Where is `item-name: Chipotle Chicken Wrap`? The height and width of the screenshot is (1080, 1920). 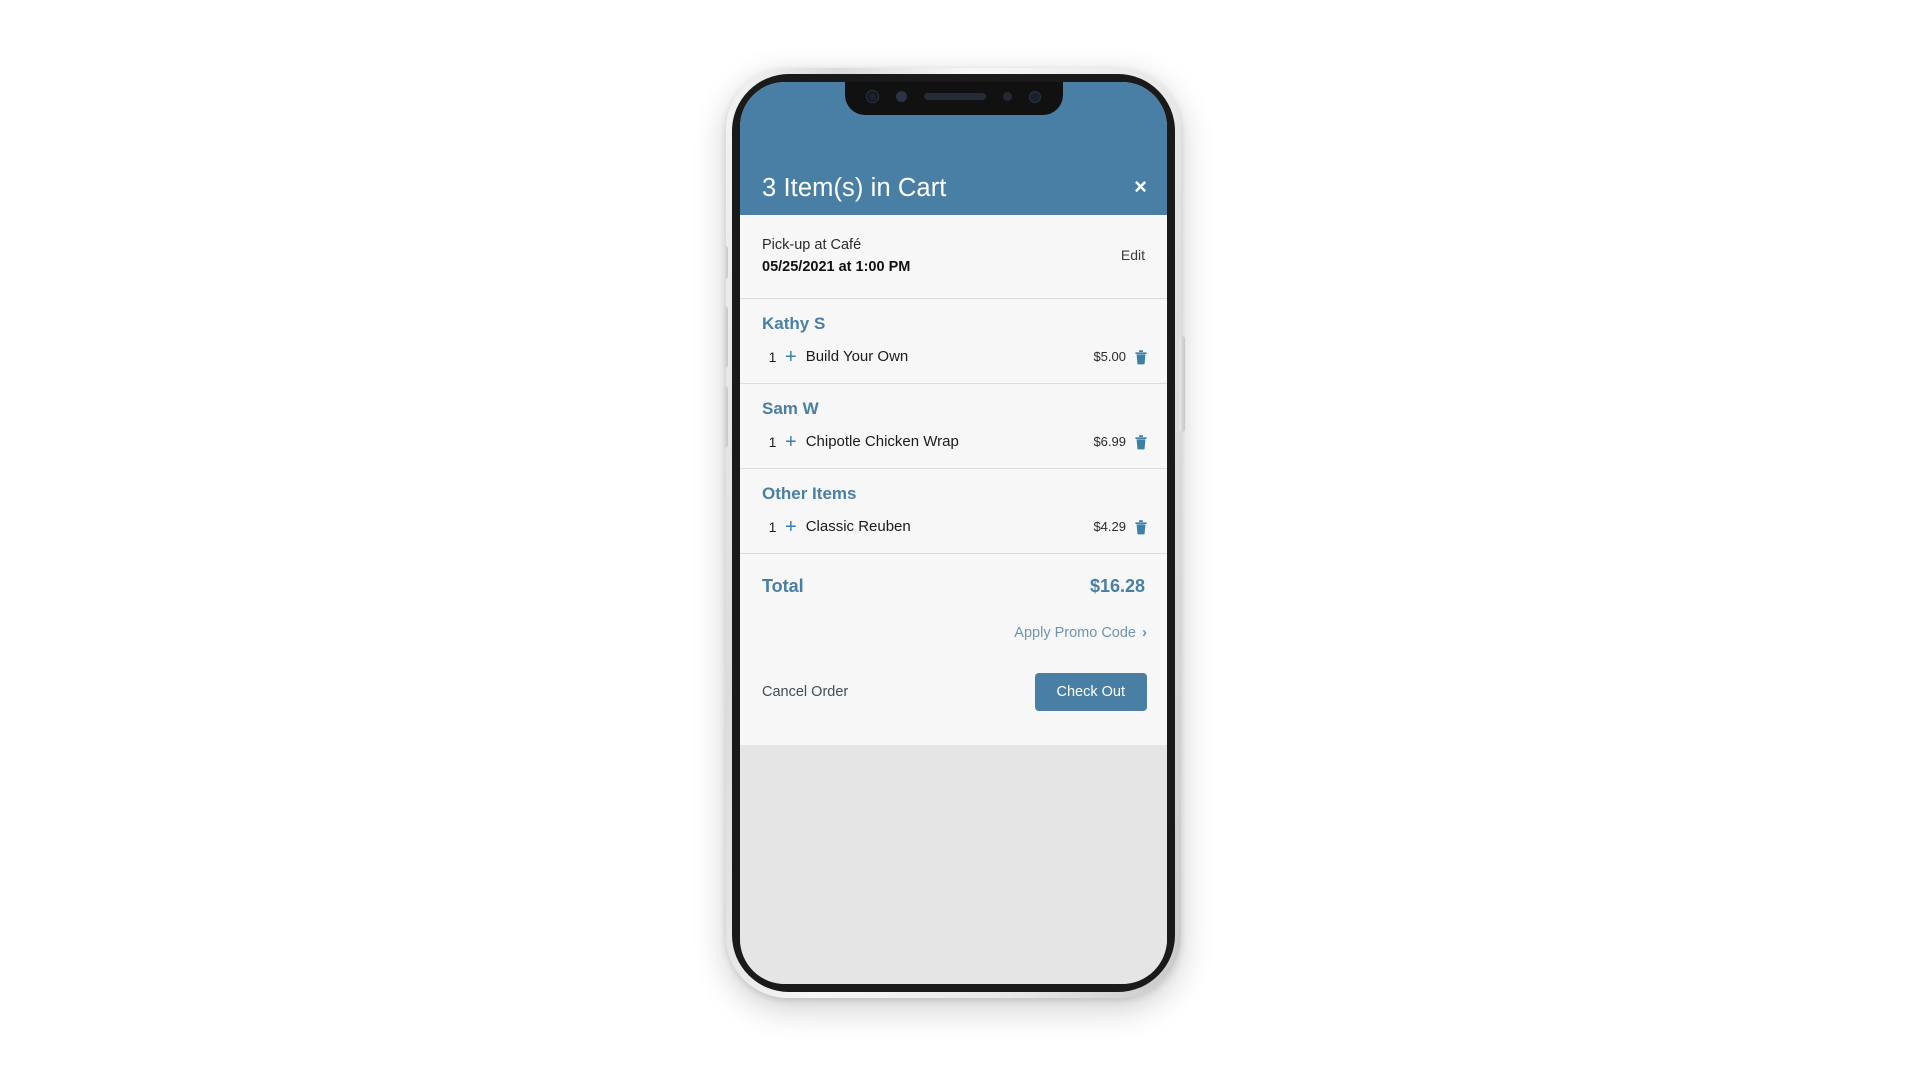 item-name: Chipotle Chicken Wrap is located at coordinates (882, 442).